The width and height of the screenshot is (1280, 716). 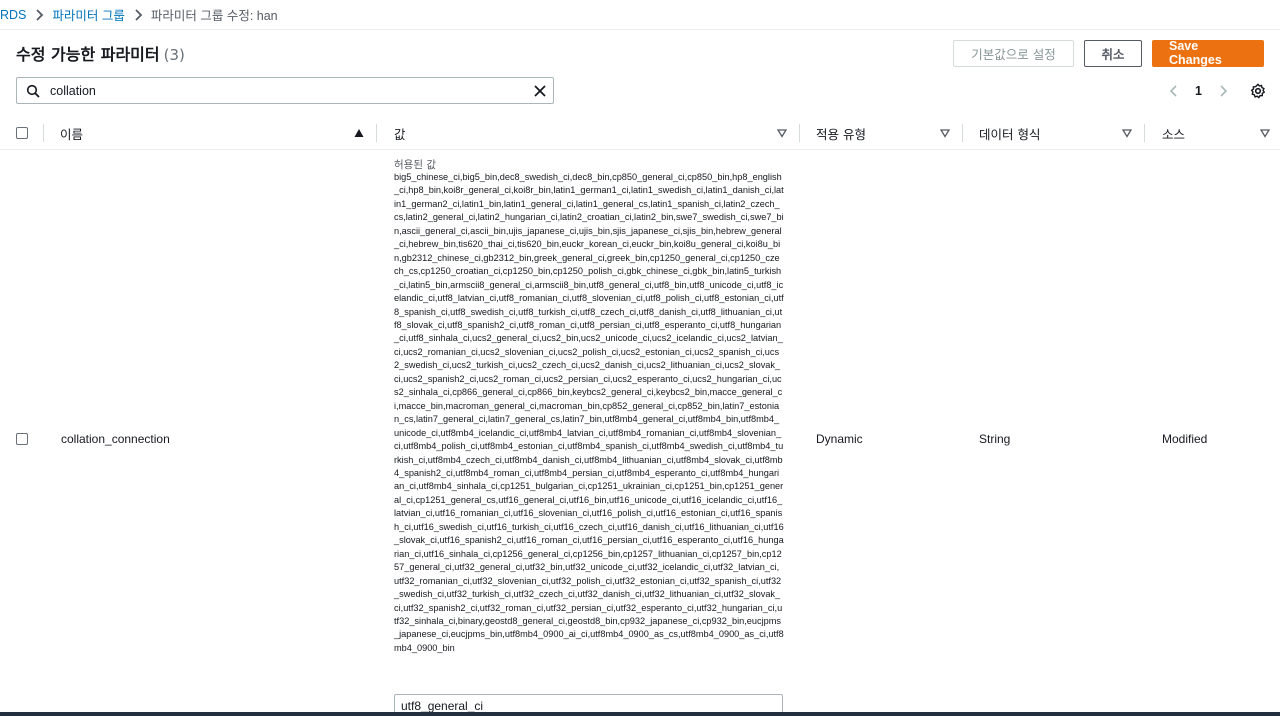 I want to click on apply-type-value: Dynamic, so click(x=839, y=439).